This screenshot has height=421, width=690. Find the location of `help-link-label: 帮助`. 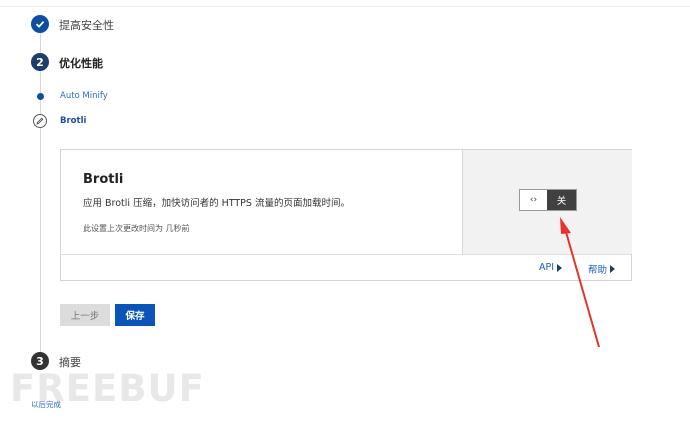

help-link-label: 帮助 is located at coordinates (597, 269).